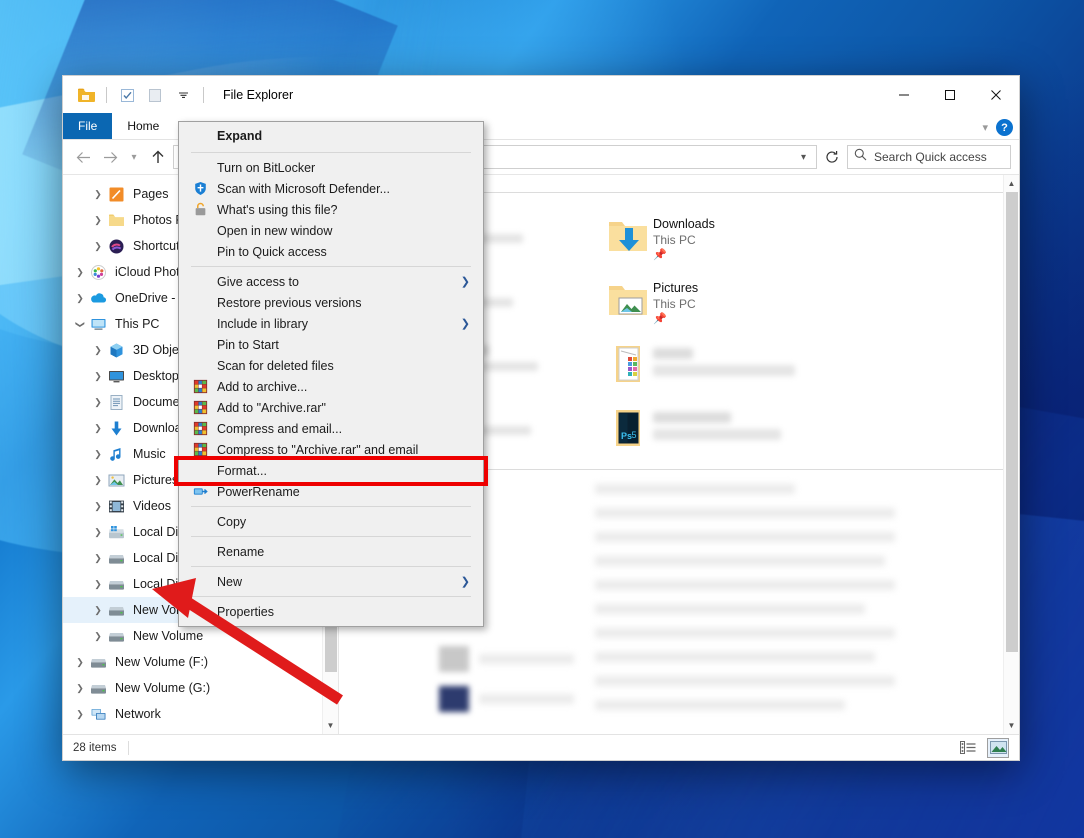 The height and width of the screenshot is (838, 1084). Describe the element at coordinates (116, 376) in the screenshot. I see `desktop-icon` at that location.